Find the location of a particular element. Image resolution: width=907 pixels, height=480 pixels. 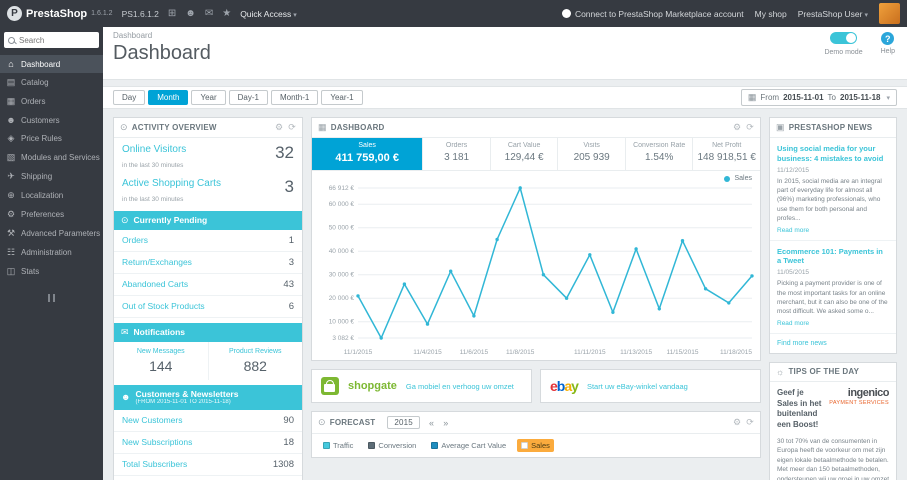

orders-notification-icon: ⊞ is located at coordinates (172, 13).